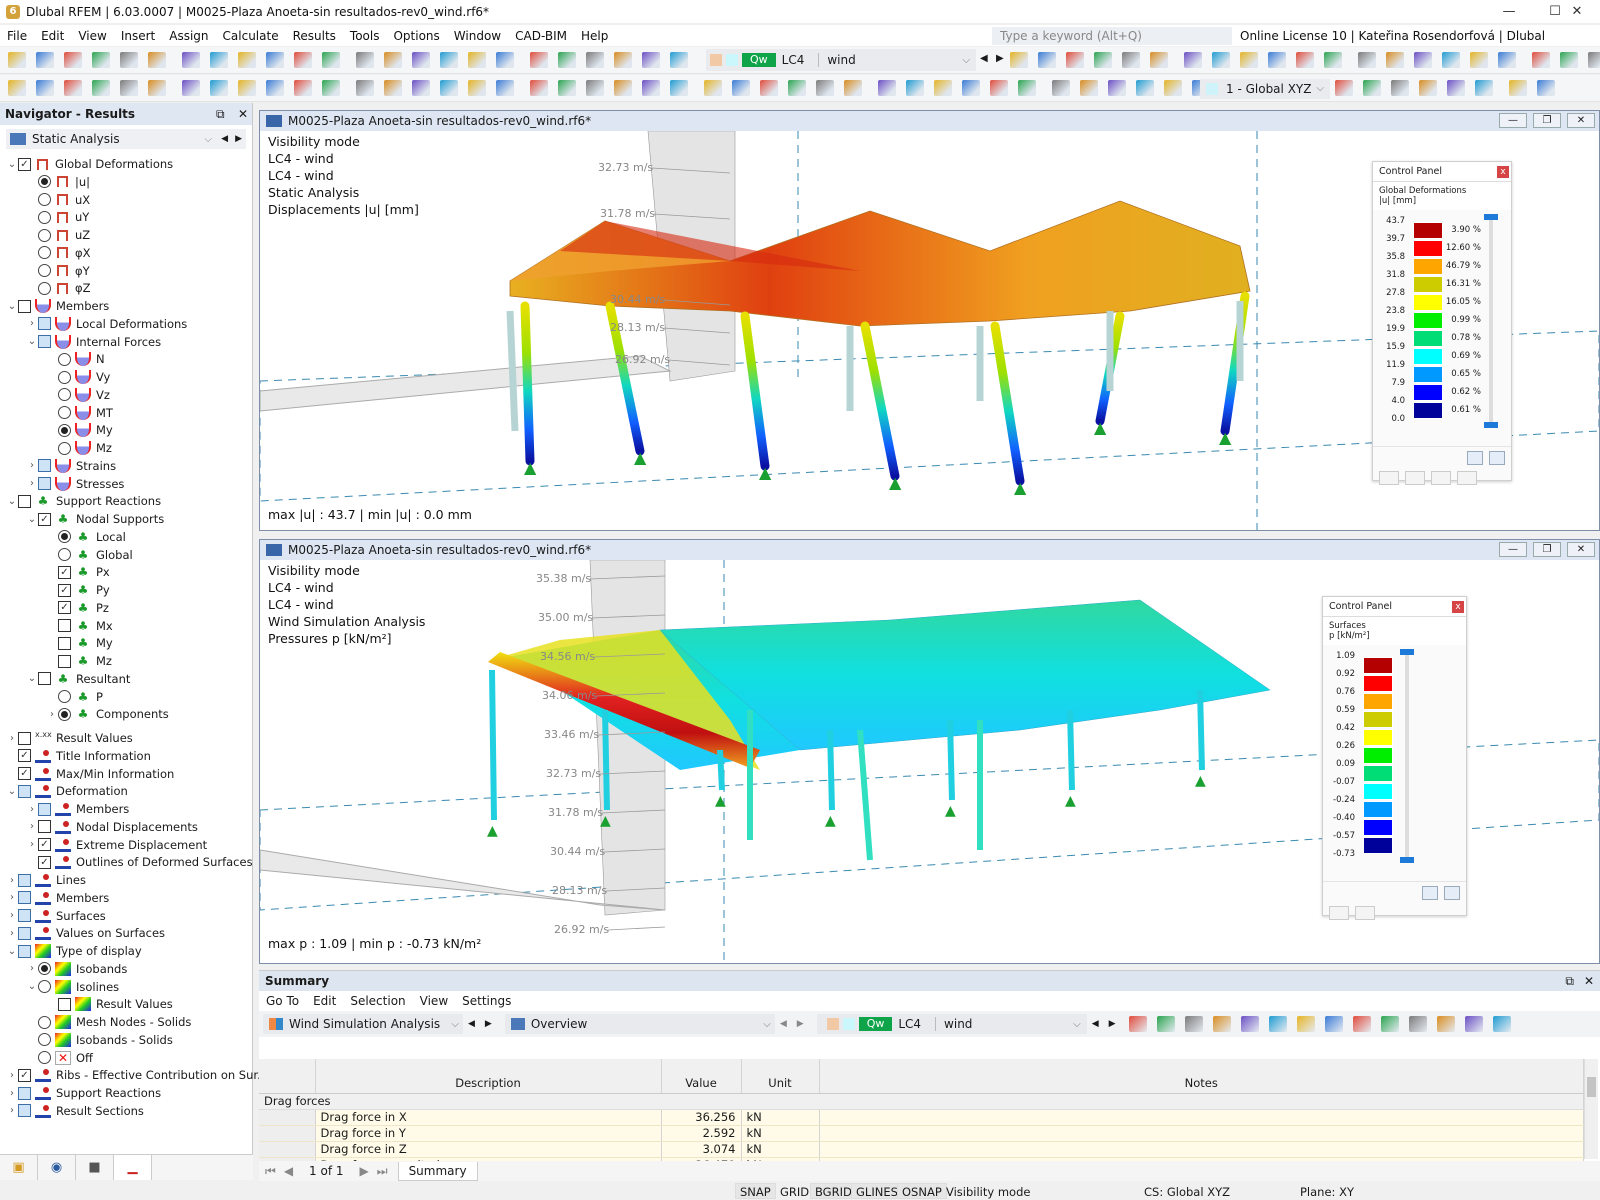 The height and width of the screenshot is (1200, 1600). I want to click on tree-item: φZ, so click(58, 288).